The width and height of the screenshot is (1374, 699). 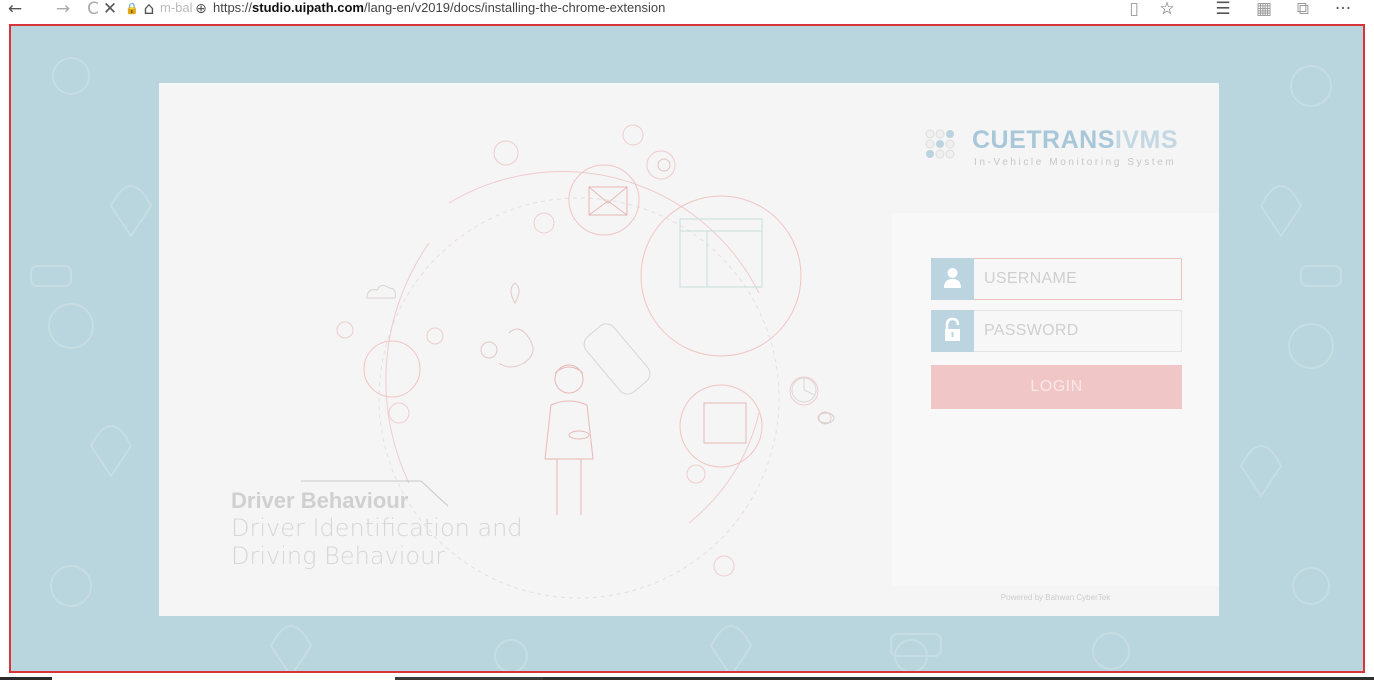 I want to click on user-icon, so click(x=952, y=279).